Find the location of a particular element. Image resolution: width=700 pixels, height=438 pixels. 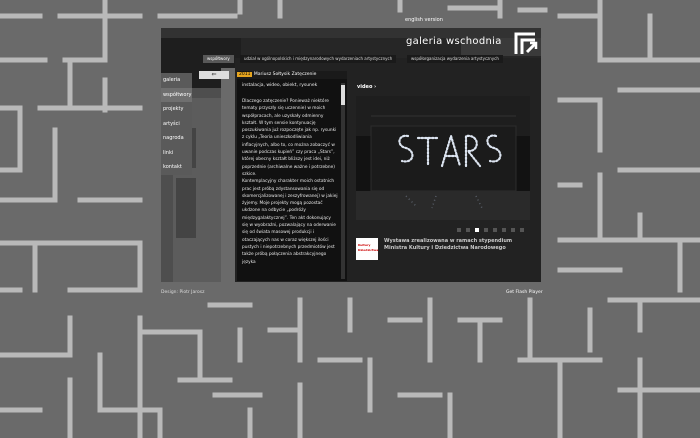

video-dot-active is located at coordinates (477, 230).